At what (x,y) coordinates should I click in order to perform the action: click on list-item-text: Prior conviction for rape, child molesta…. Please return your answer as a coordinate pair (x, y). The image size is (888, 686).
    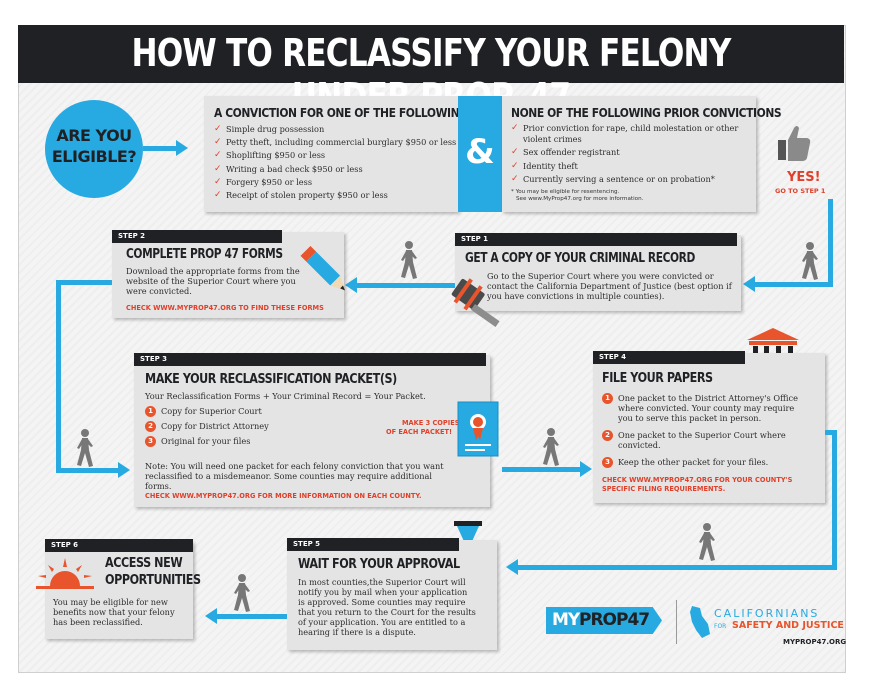
    Looking at the image, I should click on (631, 133).